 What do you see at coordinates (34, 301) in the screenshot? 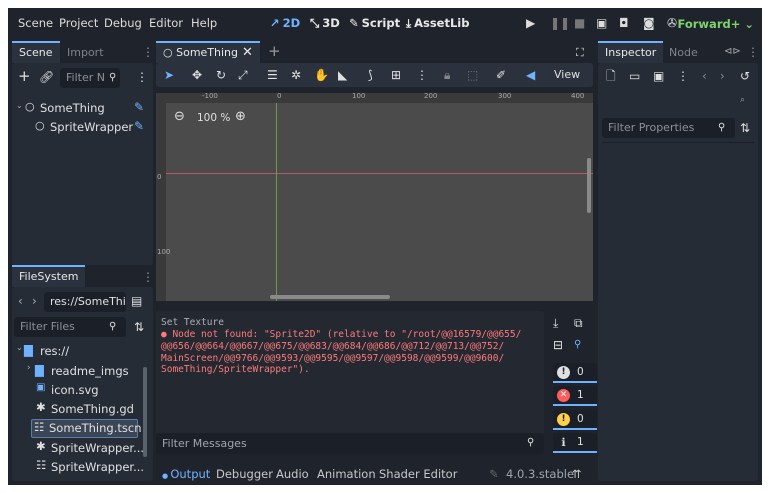
I see `forward-icon: ›` at bounding box center [34, 301].